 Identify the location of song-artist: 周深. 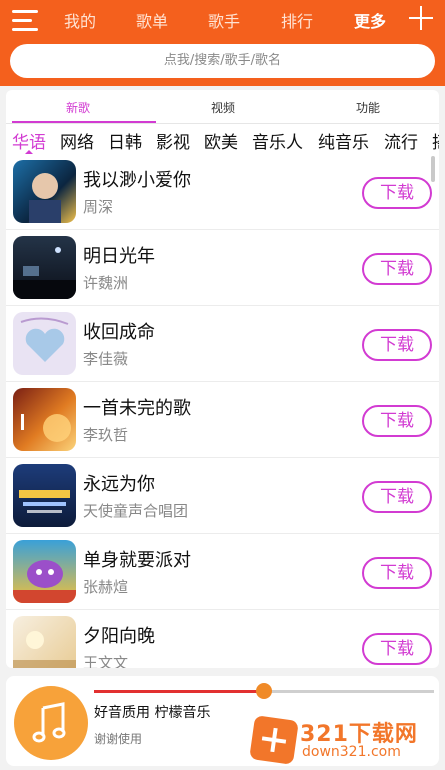
(98, 207).